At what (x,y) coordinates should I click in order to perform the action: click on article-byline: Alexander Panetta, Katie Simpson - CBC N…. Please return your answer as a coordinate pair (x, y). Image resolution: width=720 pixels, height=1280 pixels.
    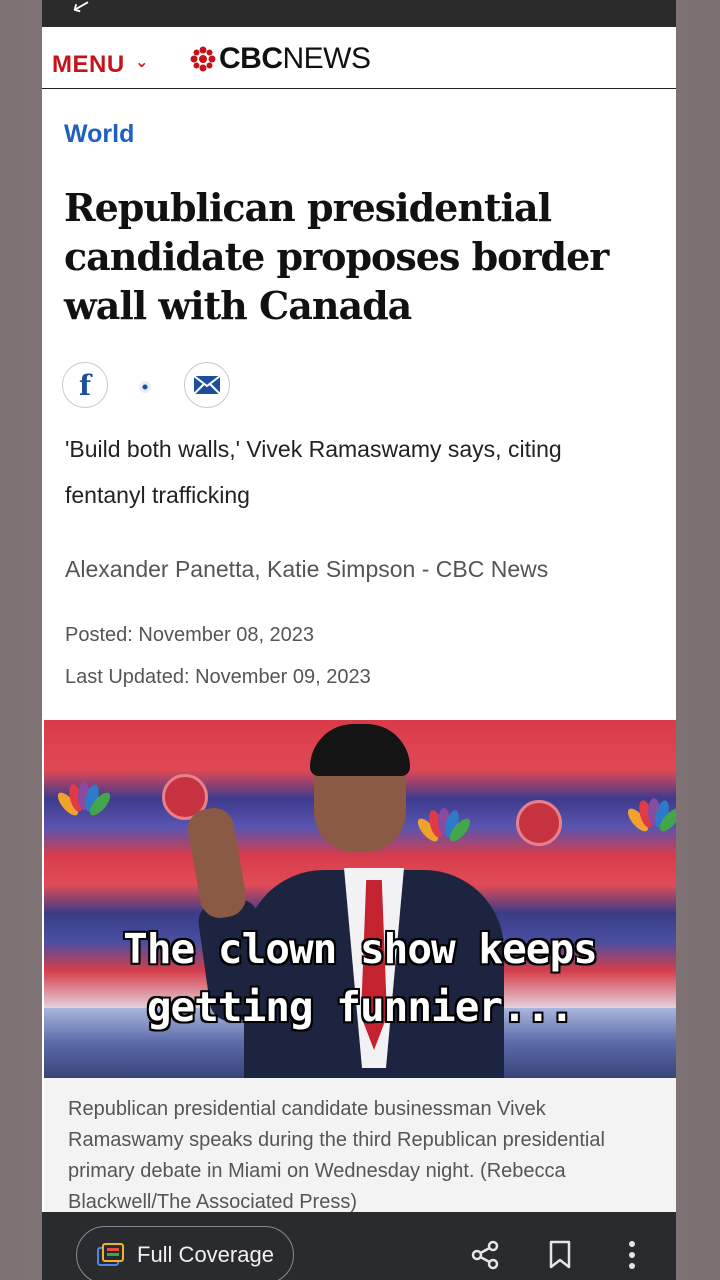
    Looking at the image, I should click on (306, 569).